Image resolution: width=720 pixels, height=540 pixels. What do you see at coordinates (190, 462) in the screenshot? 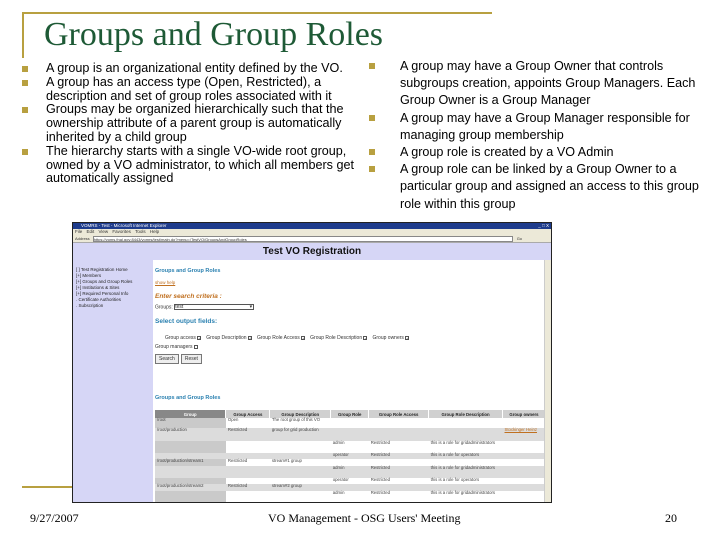
I see `table-cell: /root/production/stream1` at bounding box center [190, 462].